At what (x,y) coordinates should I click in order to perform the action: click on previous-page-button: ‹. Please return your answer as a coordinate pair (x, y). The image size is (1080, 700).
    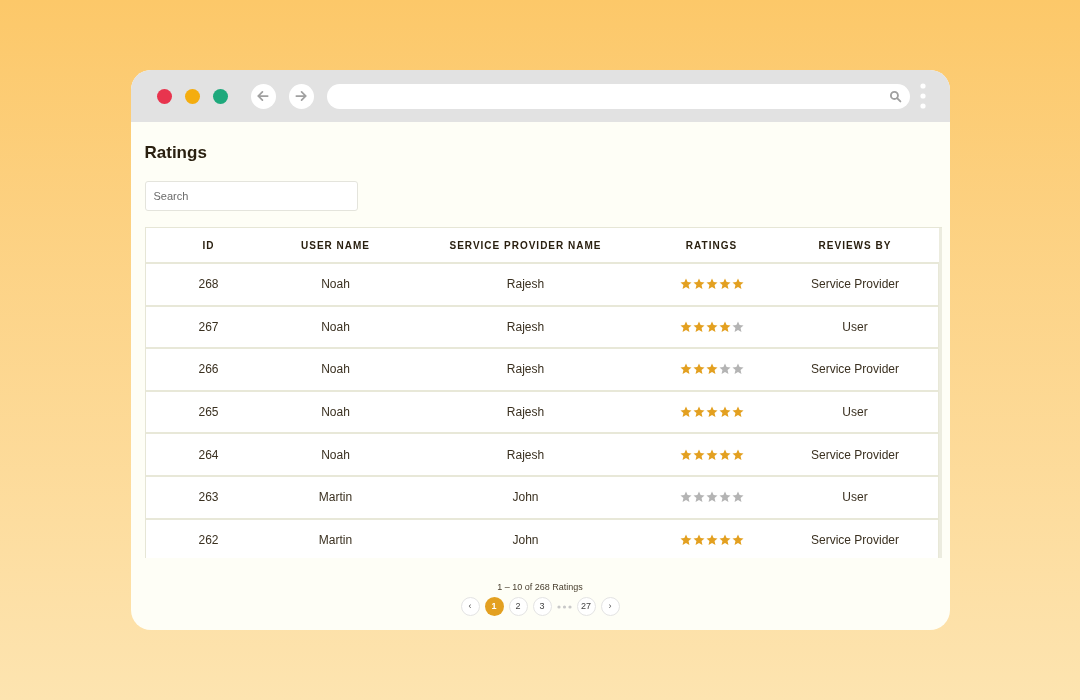
    Looking at the image, I should click on (470, 606).